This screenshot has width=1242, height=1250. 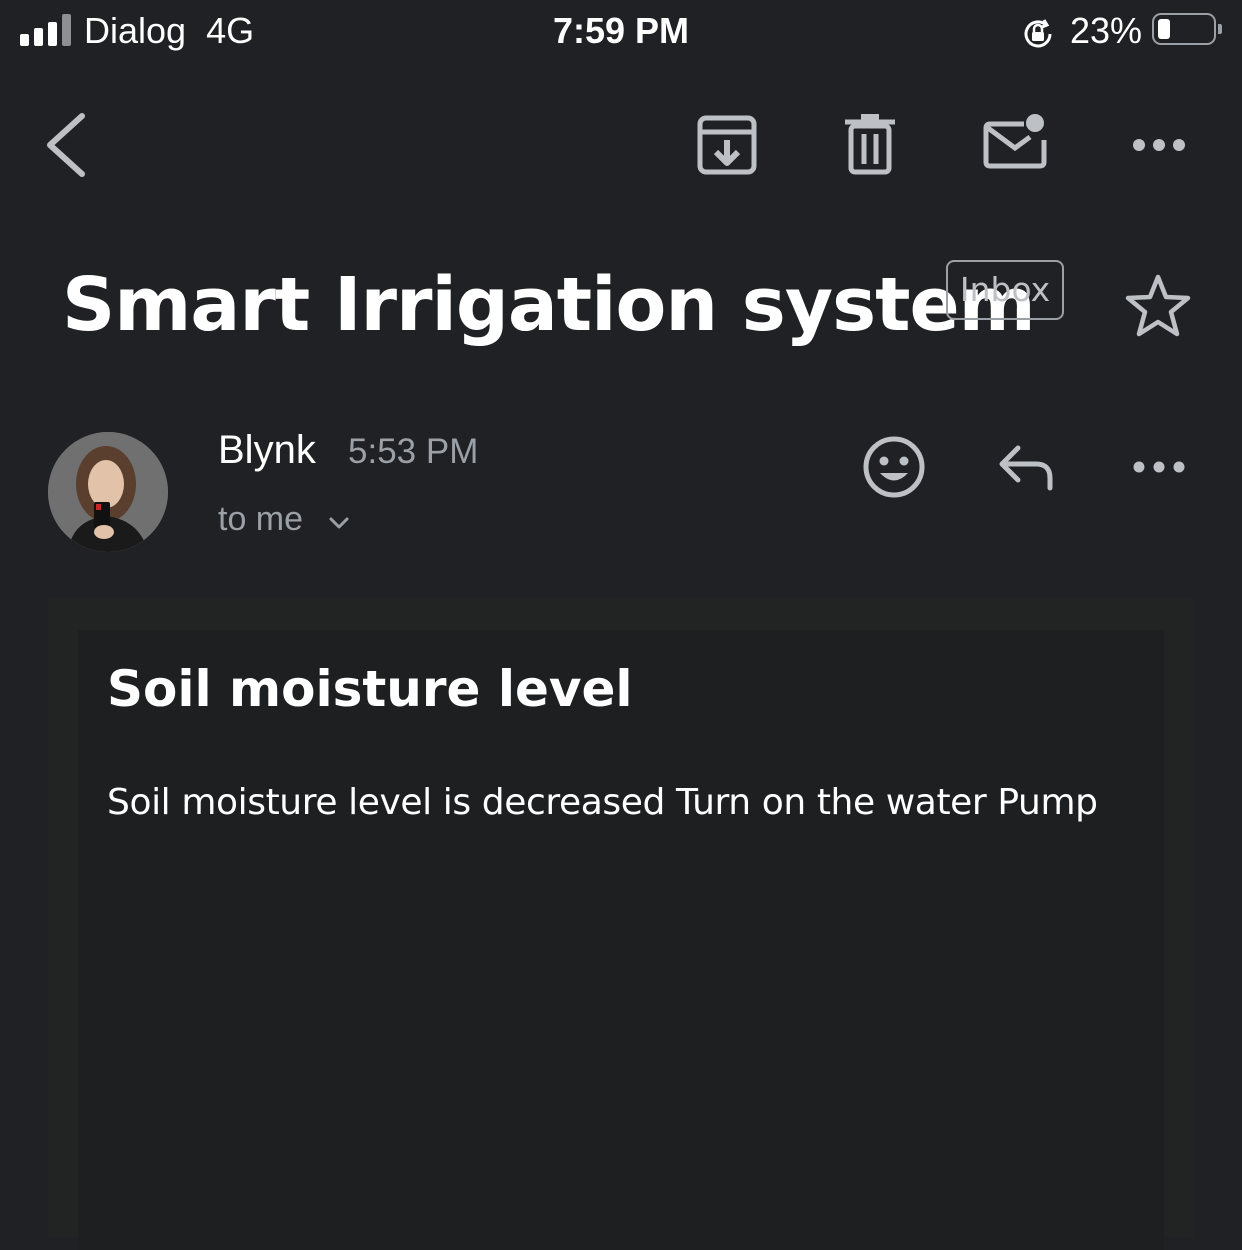 What do you see at coordinates (1159, 467) in the screenshot?
I see `message-more-icon` at bounding box center [1159, 467].